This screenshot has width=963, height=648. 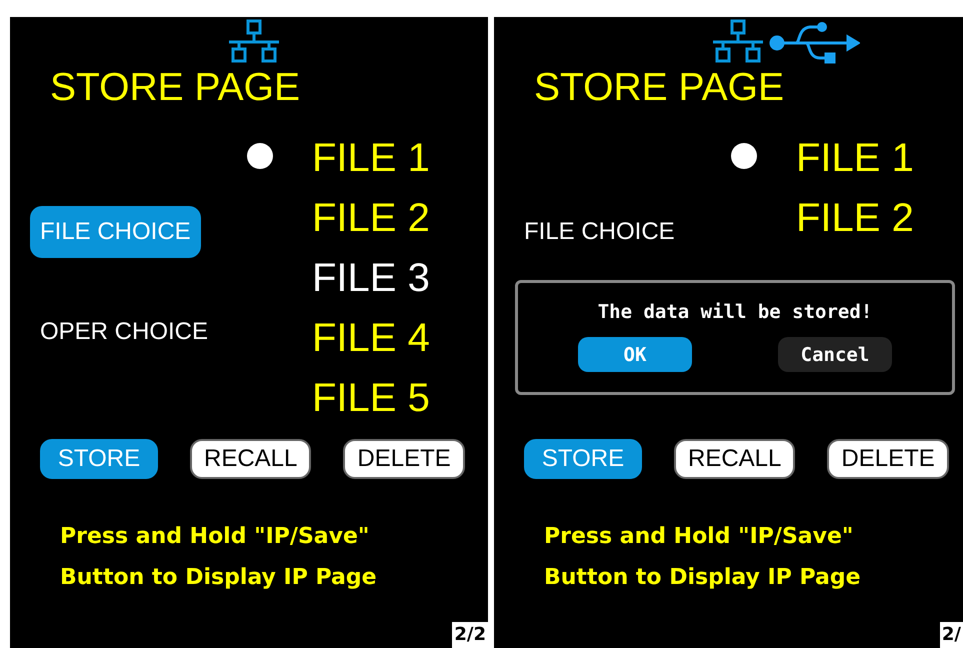 What do you see at coordinates (371, 278) in the screenshot?
I see `file-item: FILE 3` at bounding box center [371, 278].